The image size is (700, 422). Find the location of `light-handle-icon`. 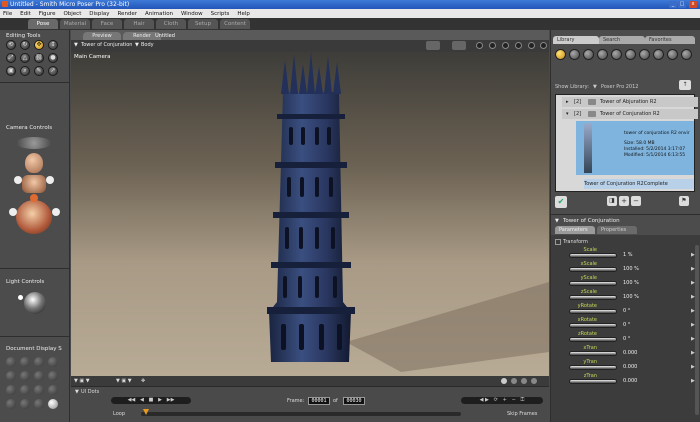

light-handle-icon is located at coordinates (20, 297).